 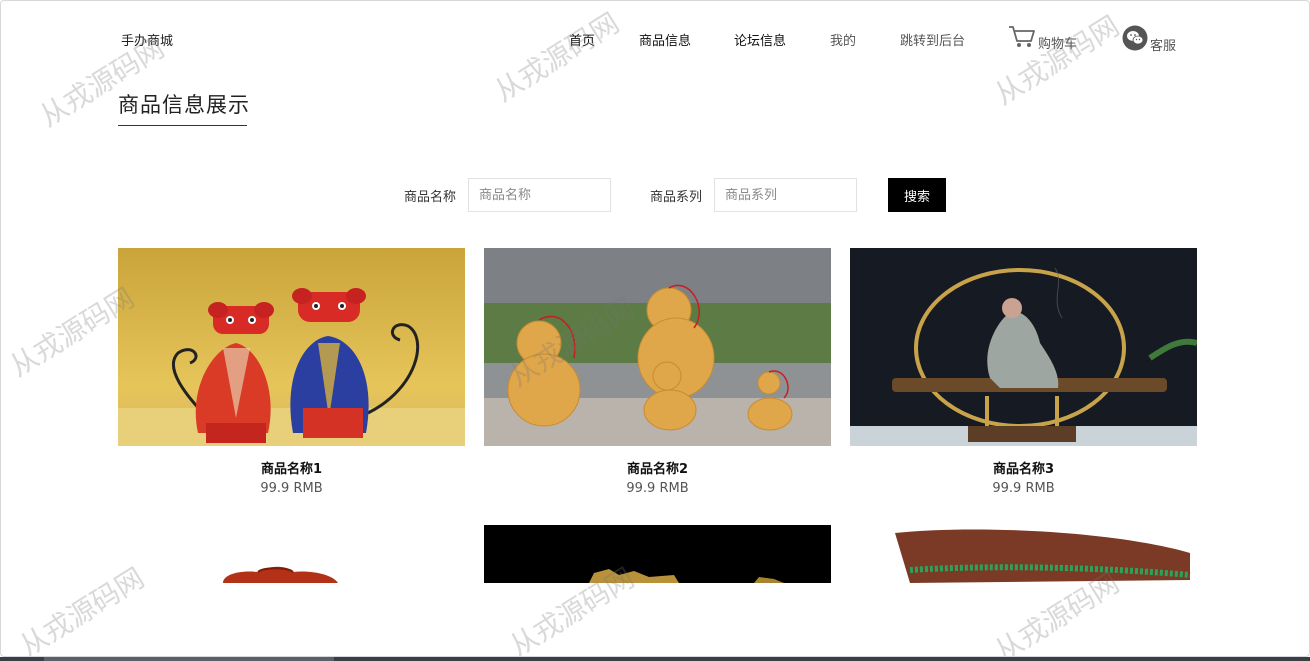 I want to click on nav-home: 首页, so click(x=582, y=39).